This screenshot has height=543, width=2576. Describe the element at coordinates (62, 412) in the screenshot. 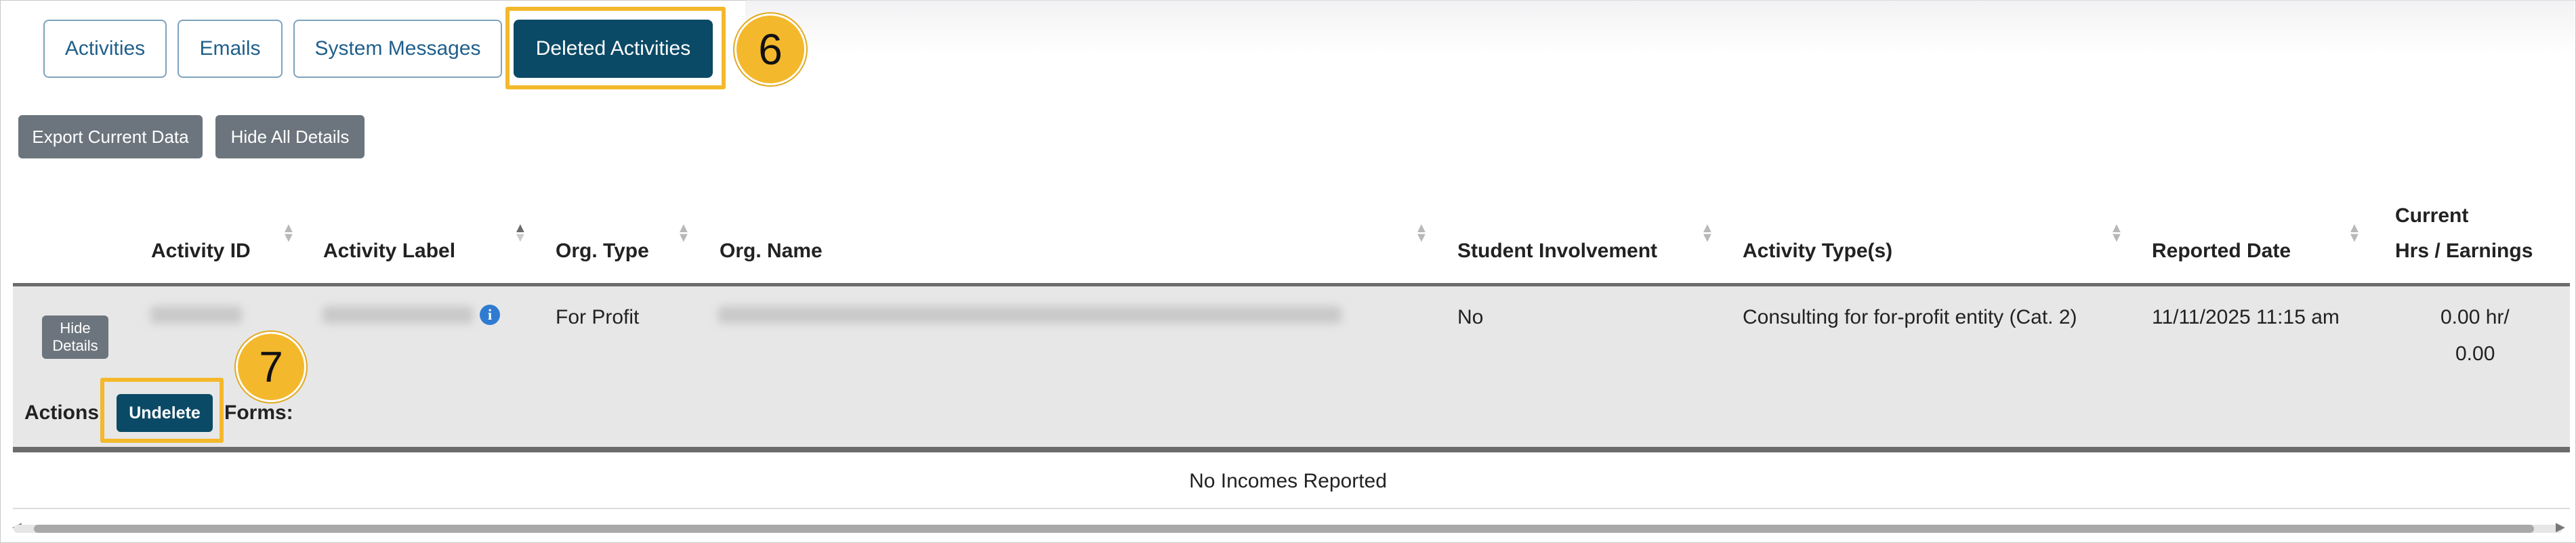

I see `actions-label: Actions` at that location.